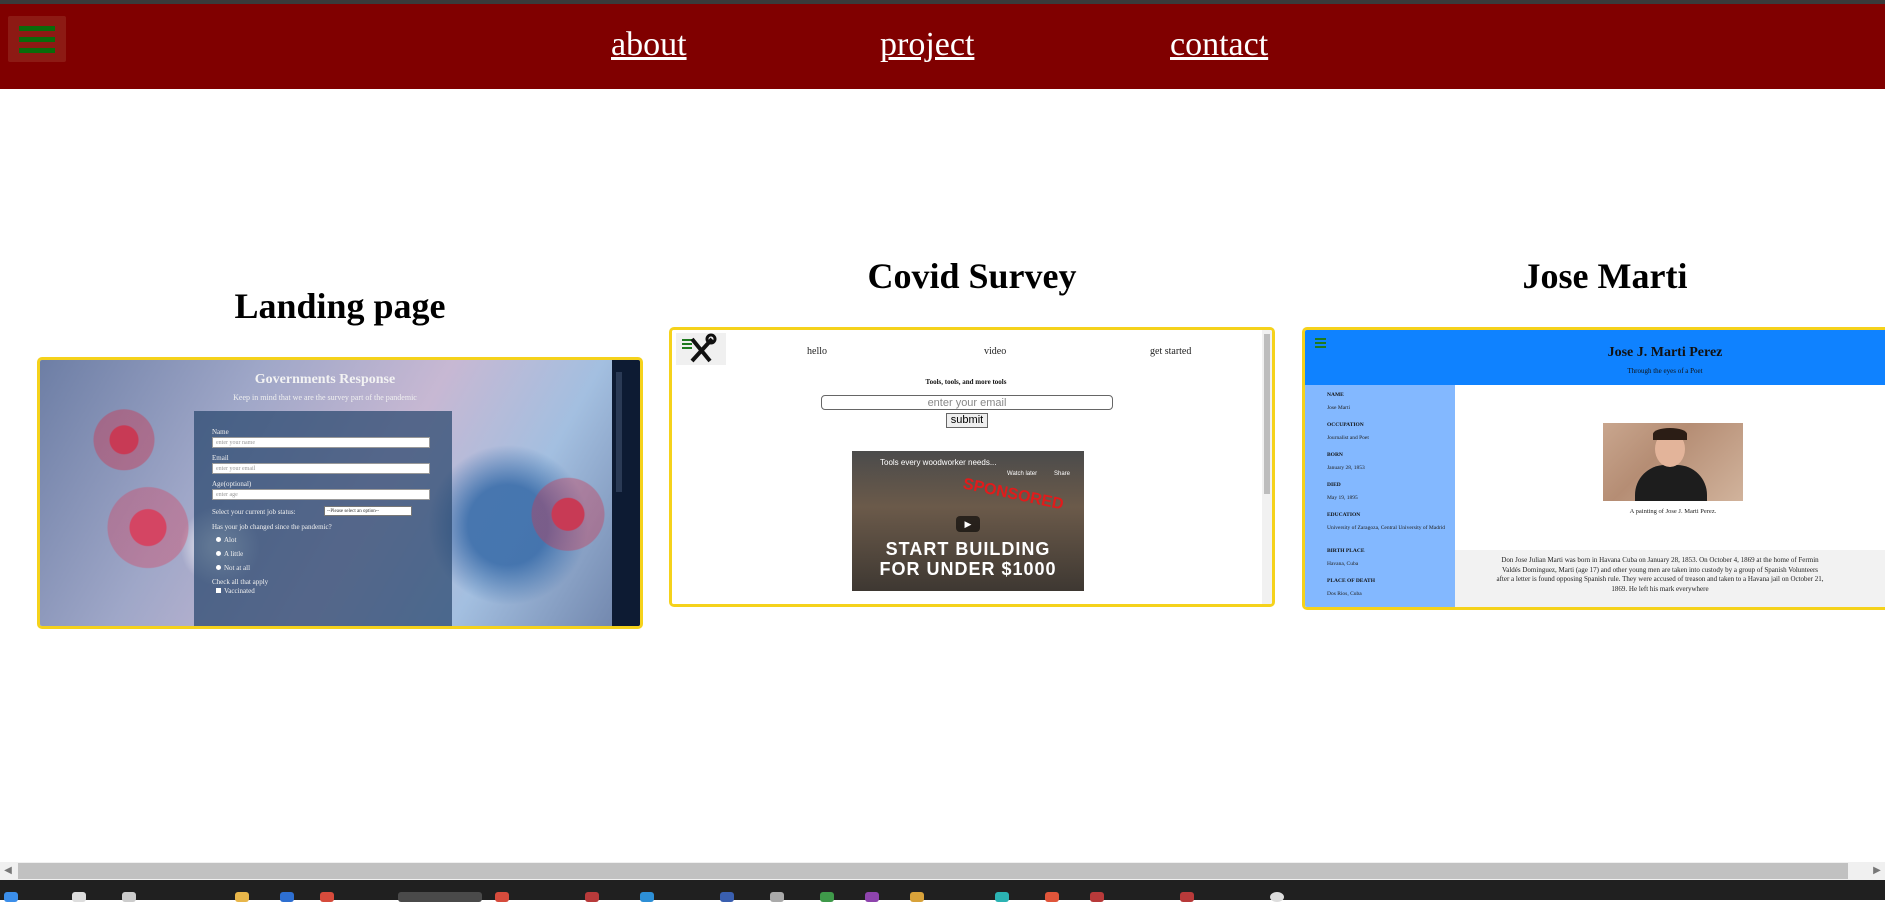 The width and height of the screenshot is (1885, 902). What do you see at coordinates (242, 897) in the screenshot?
I see `file-explorer-icon` at bounding box center [242, 897].